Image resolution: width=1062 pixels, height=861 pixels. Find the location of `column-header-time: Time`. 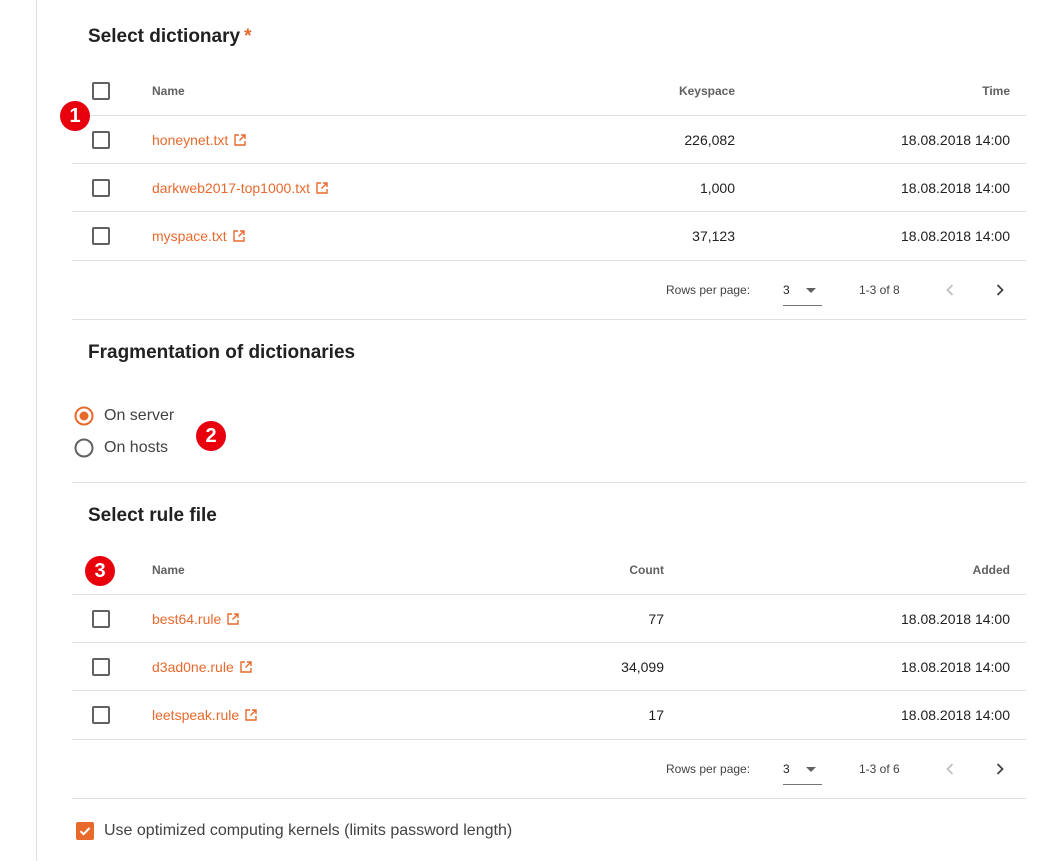

column-header-time: Time is located at coordinates (931, 91).